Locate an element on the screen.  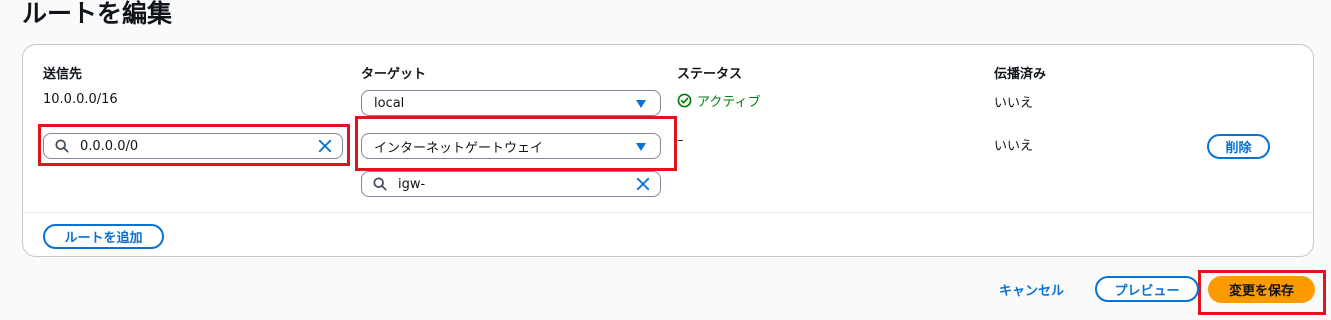
row1-status: アクティブ is located at coordinates (719, 100).